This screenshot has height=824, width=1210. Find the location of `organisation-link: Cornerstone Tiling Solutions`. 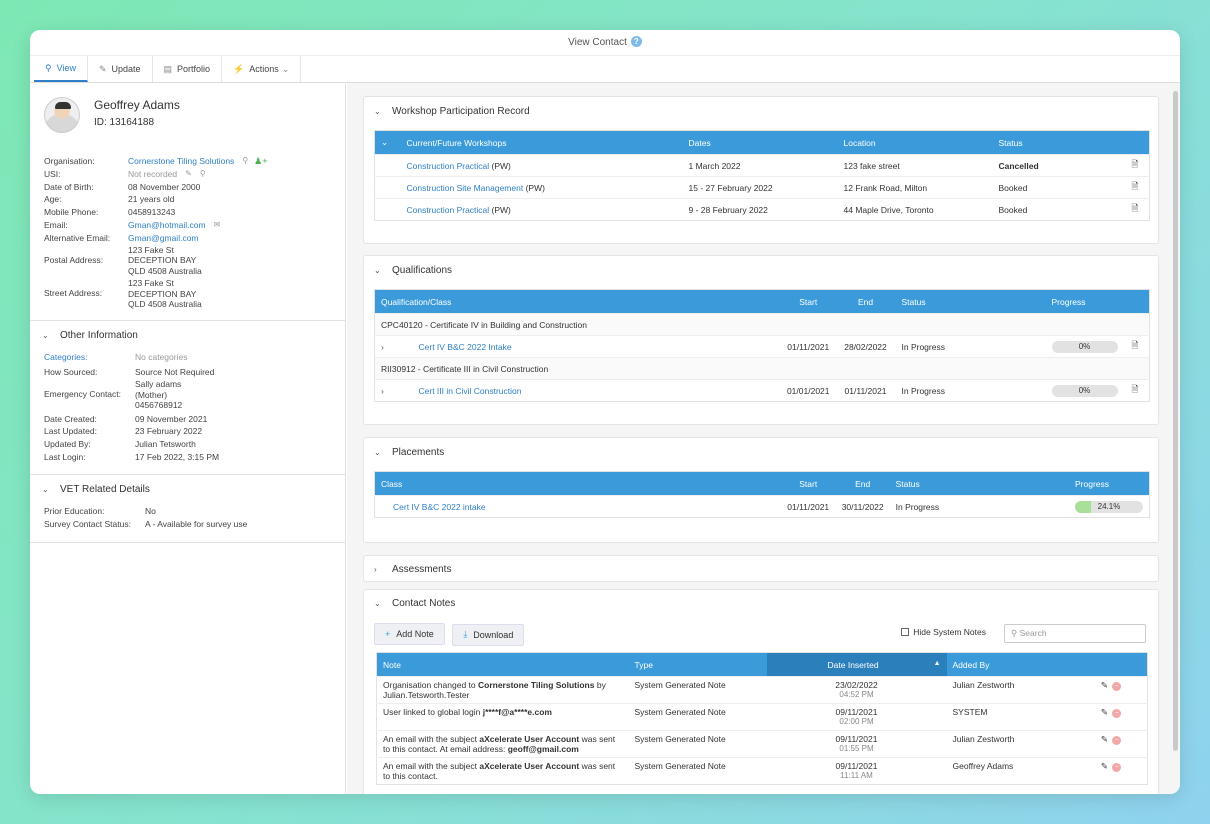

organisation-link: Cornerstone Tiling Solutions is located at coordinates (181, 161).